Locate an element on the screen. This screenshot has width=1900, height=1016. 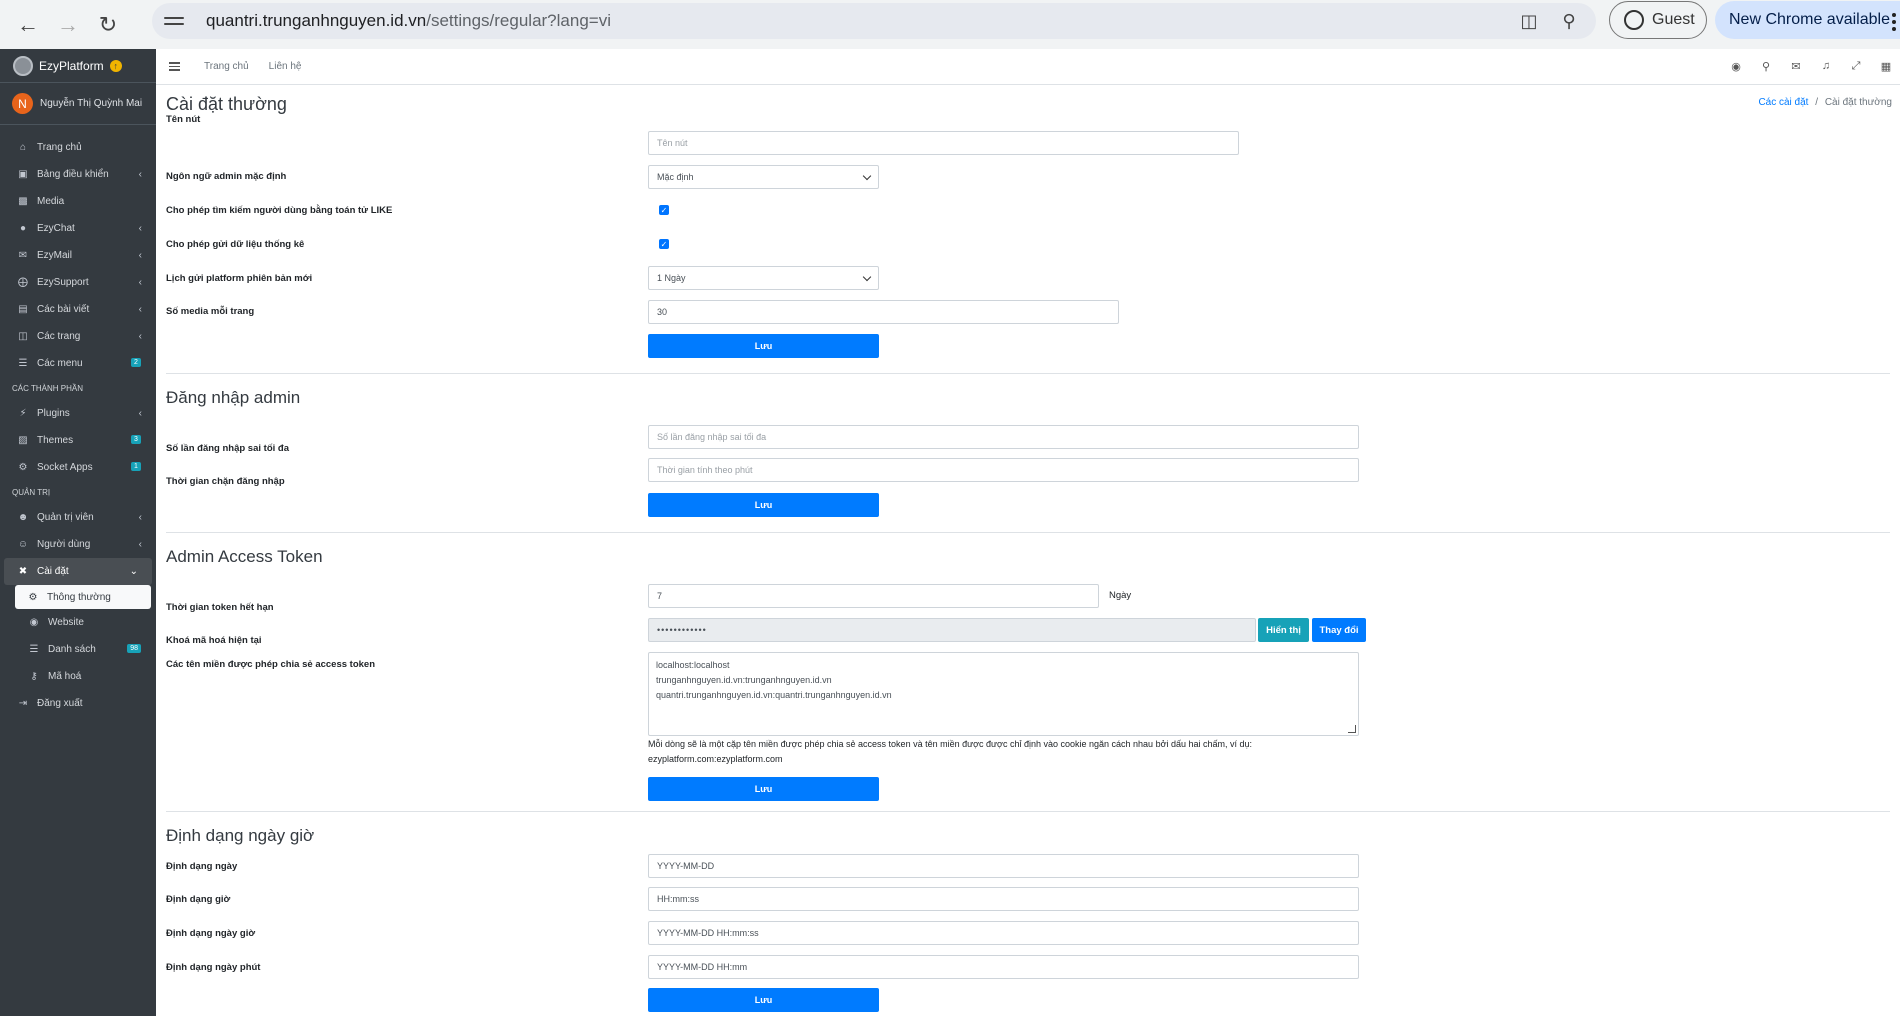
nav-link-contact: Liên hệ is located at coordinates (285, 66).